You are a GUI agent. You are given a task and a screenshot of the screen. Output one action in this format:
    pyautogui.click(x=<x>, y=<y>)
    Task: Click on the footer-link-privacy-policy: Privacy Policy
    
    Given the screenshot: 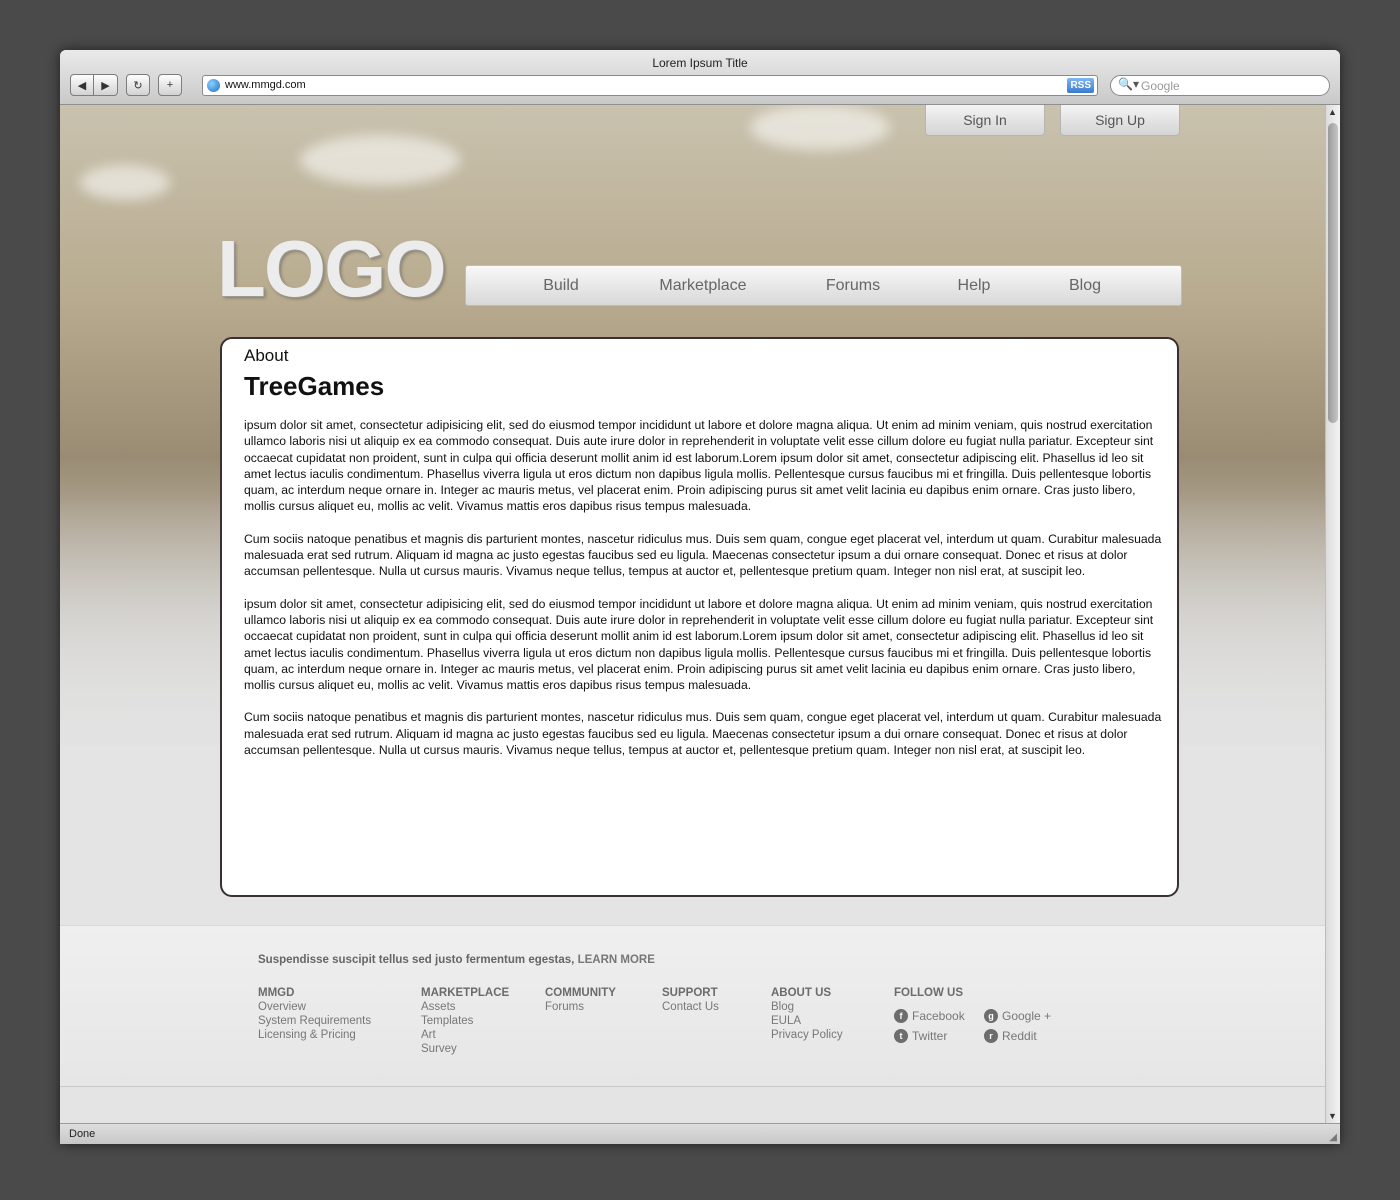 What is the action you would take?
    pyautogui.click(x=807, y=1035)
    